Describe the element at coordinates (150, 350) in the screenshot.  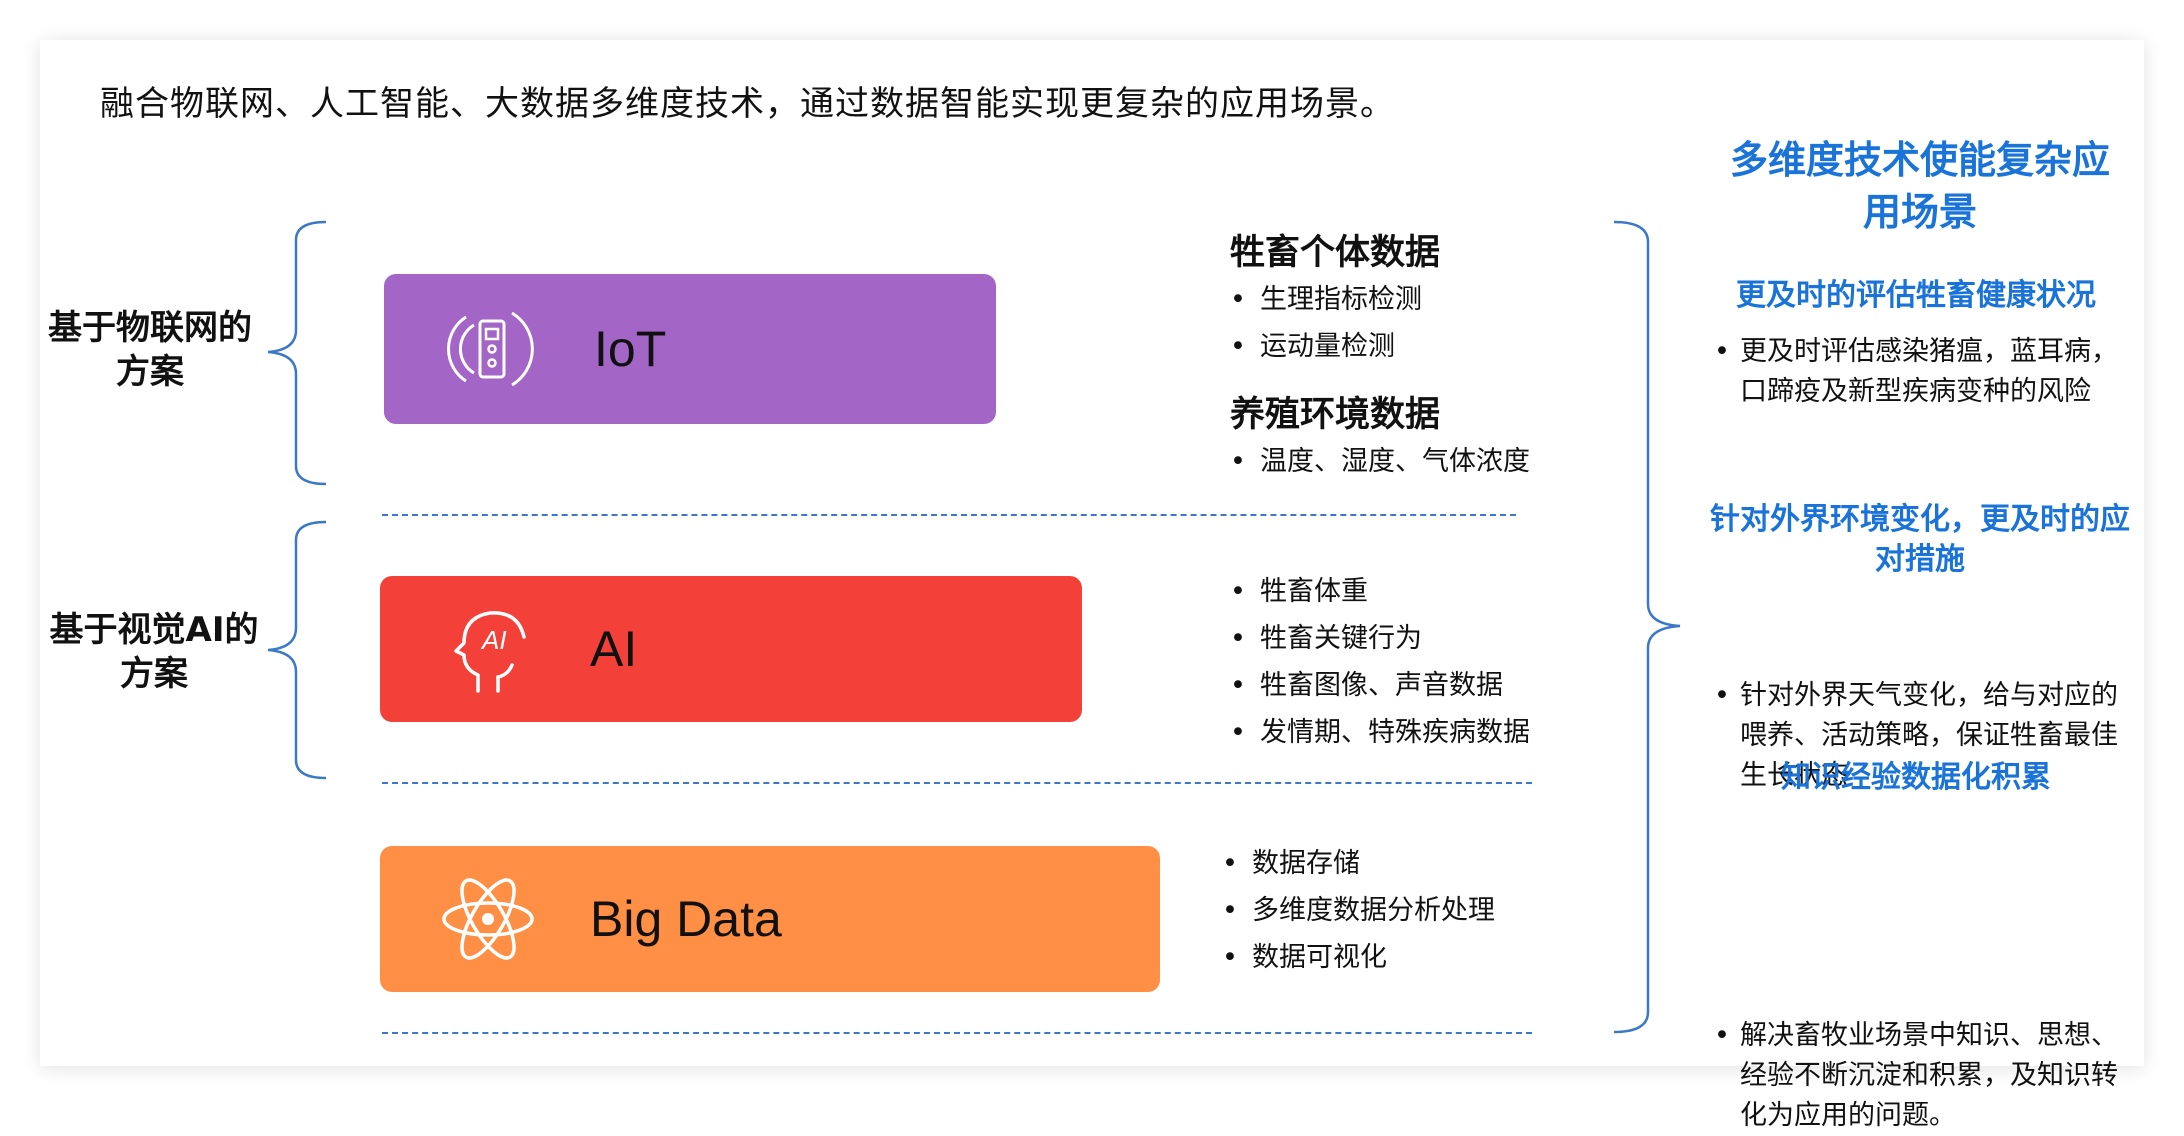
I see `group-label-iot: 基于物联网的方案` at that location.